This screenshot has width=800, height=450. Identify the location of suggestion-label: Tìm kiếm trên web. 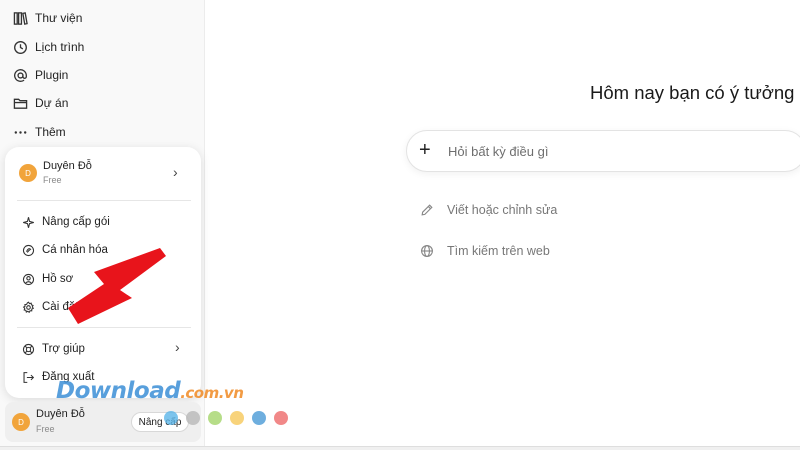
(498, 251).